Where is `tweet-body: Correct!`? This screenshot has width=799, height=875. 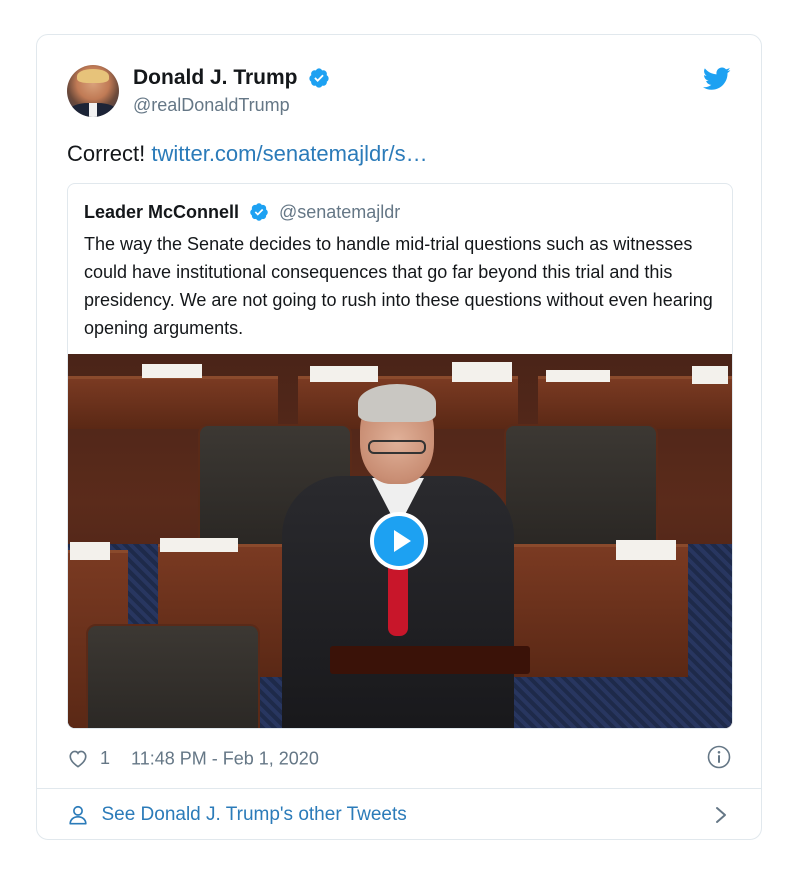
tweet-body: Correct! is located at coordinates (109, 153).